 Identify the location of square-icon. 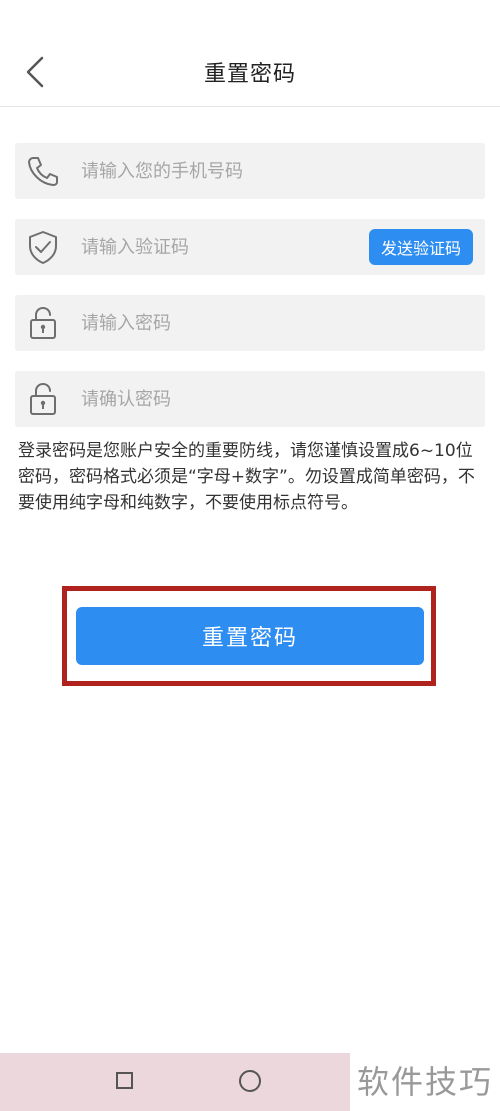
(124, 1080).